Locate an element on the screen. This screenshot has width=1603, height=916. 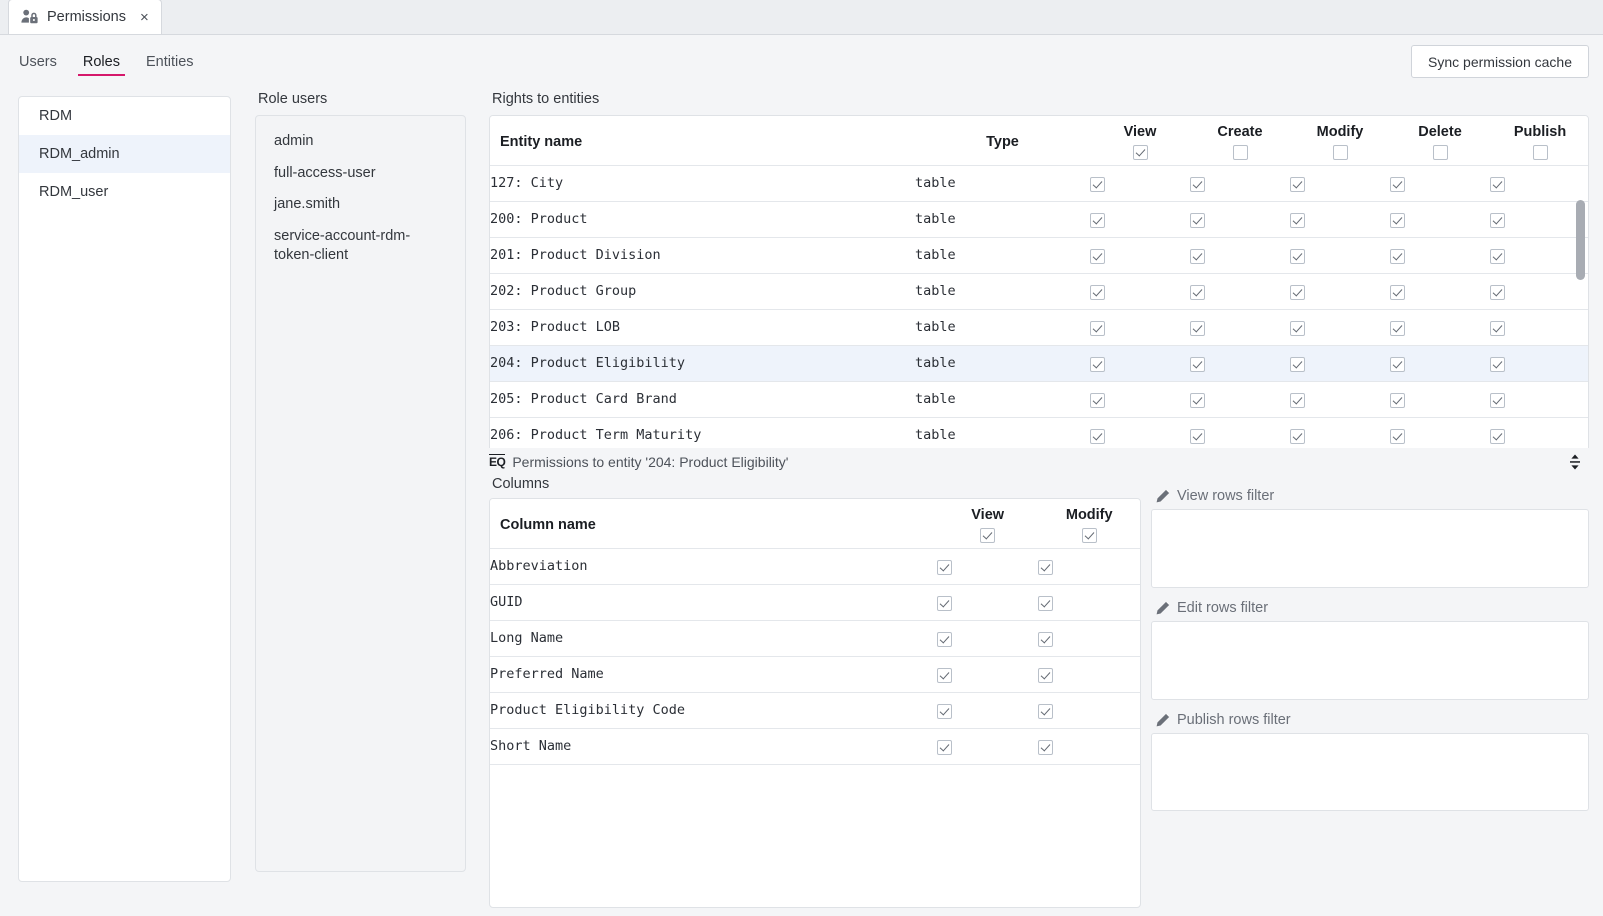
table-row: 127: City table is located at coordinates (1039, 183).